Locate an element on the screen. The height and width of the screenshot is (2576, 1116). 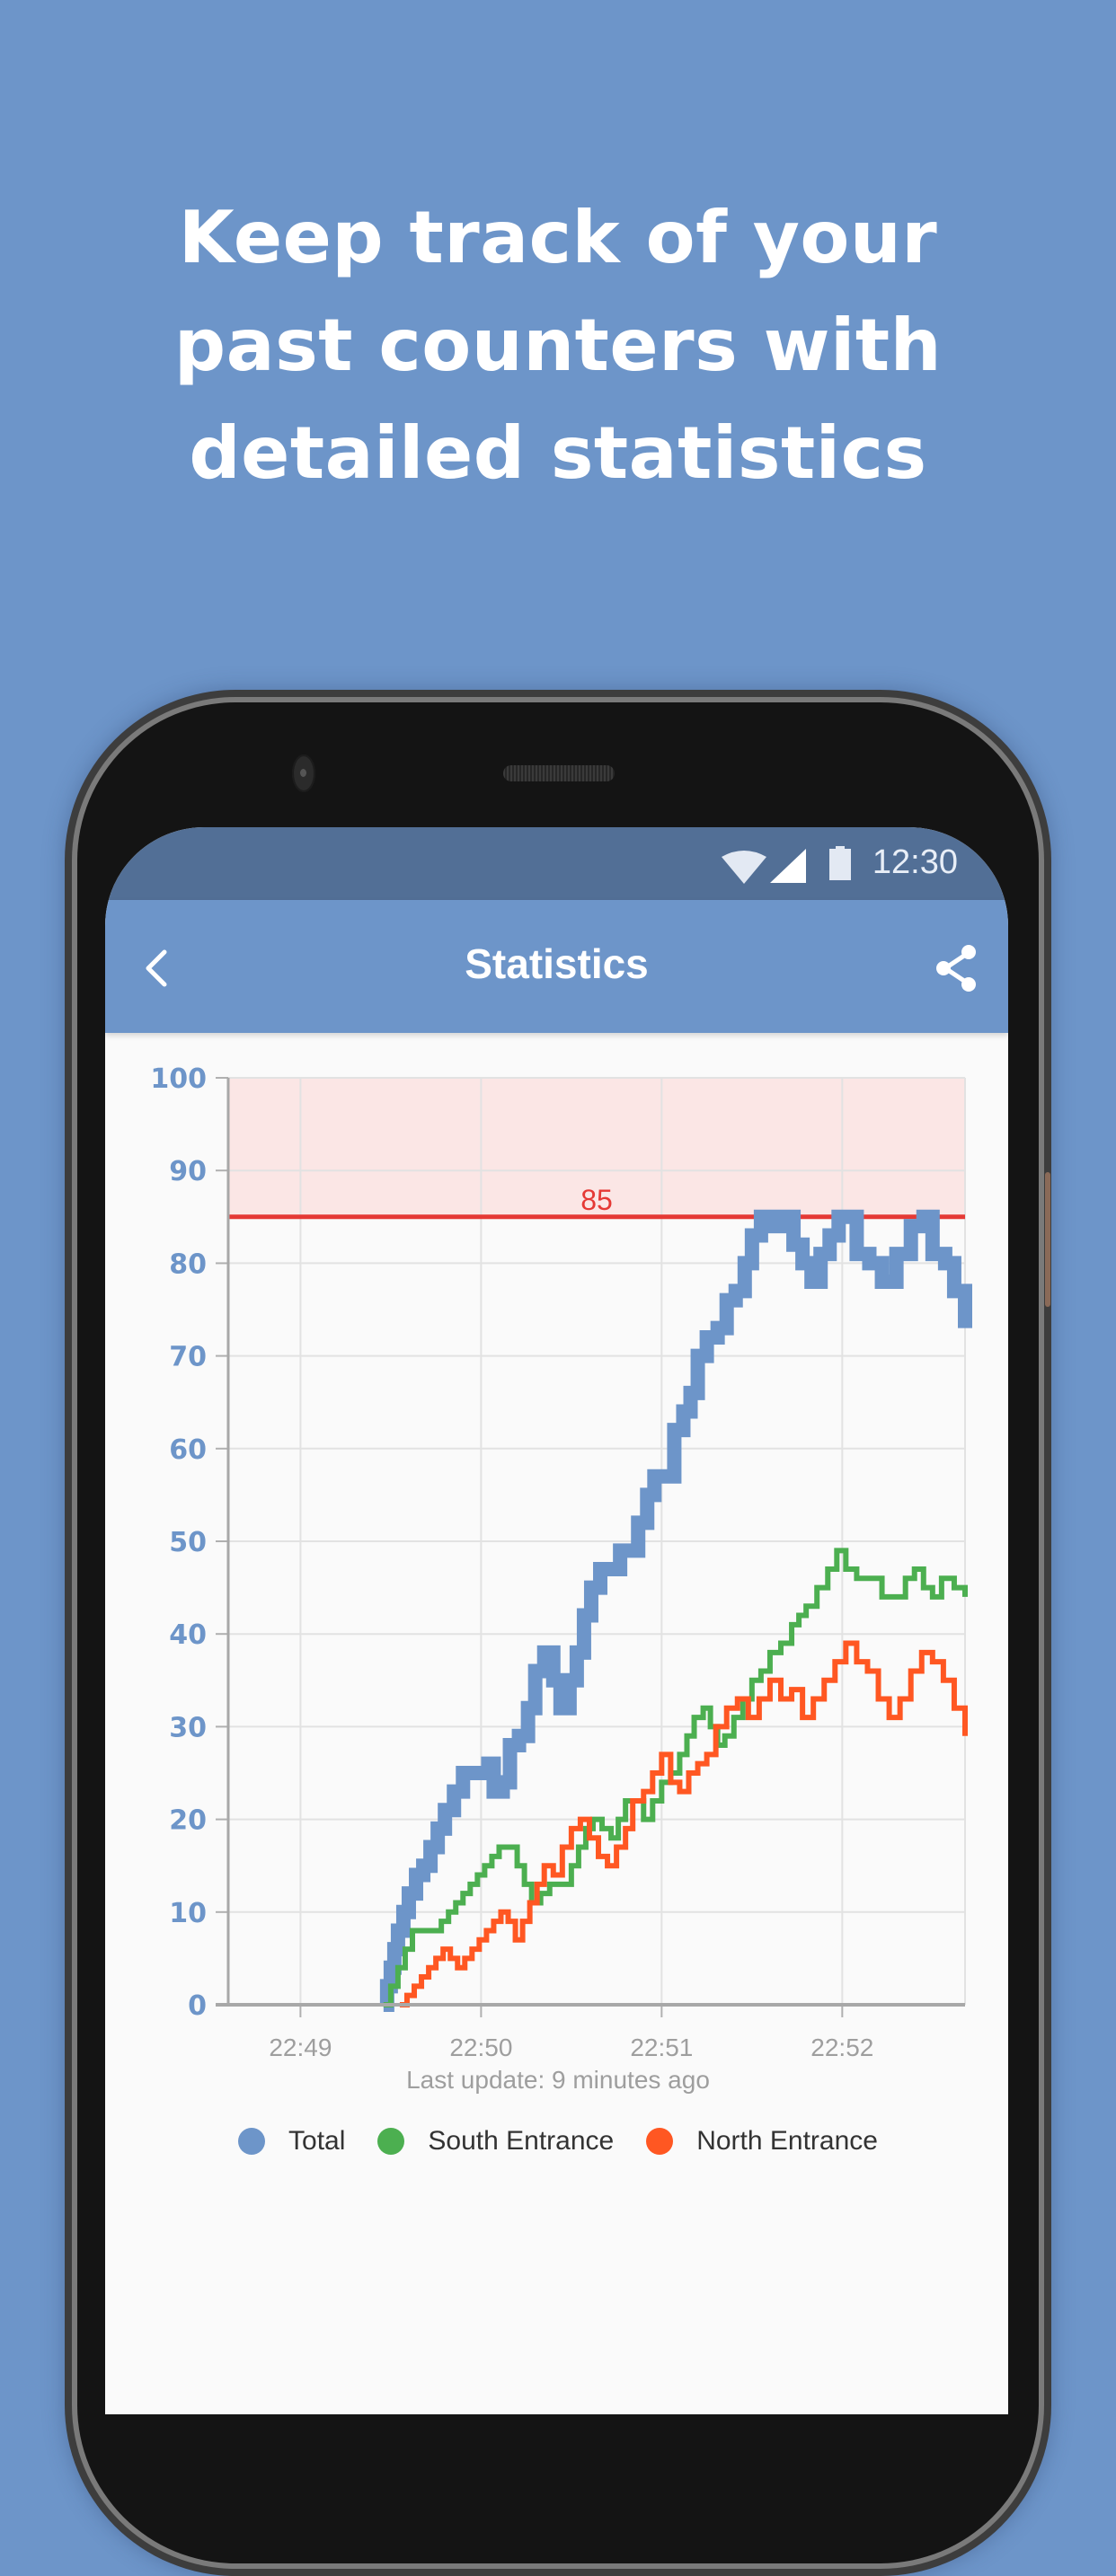
y-tick-label: 0 is located at coordinates (197, 2006).